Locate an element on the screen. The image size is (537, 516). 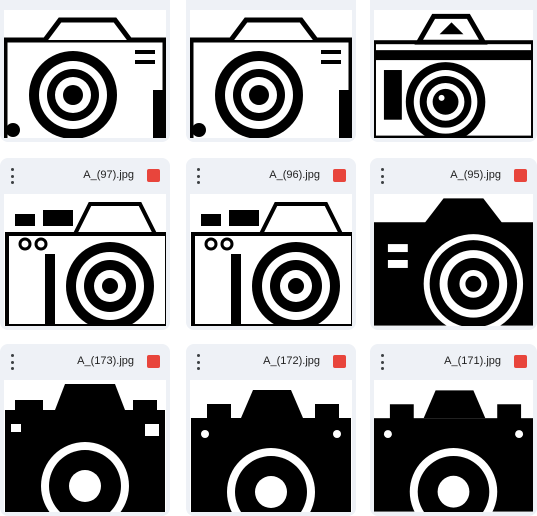
file-card-header: A_(95).jpg is located at coordinates (453, 176).